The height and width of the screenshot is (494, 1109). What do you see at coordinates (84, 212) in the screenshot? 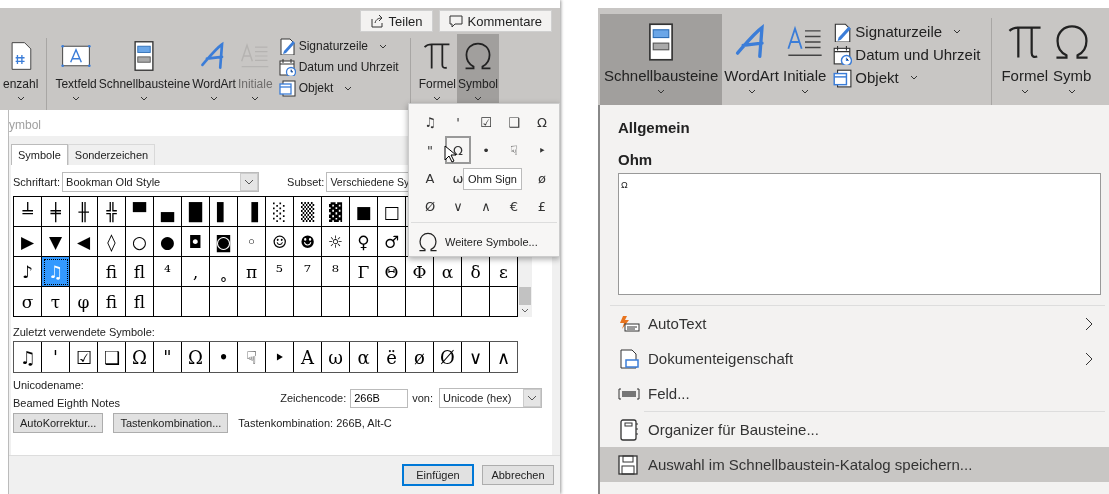
I see `symbol-cell: ╫` at bounding box center [84, 212].